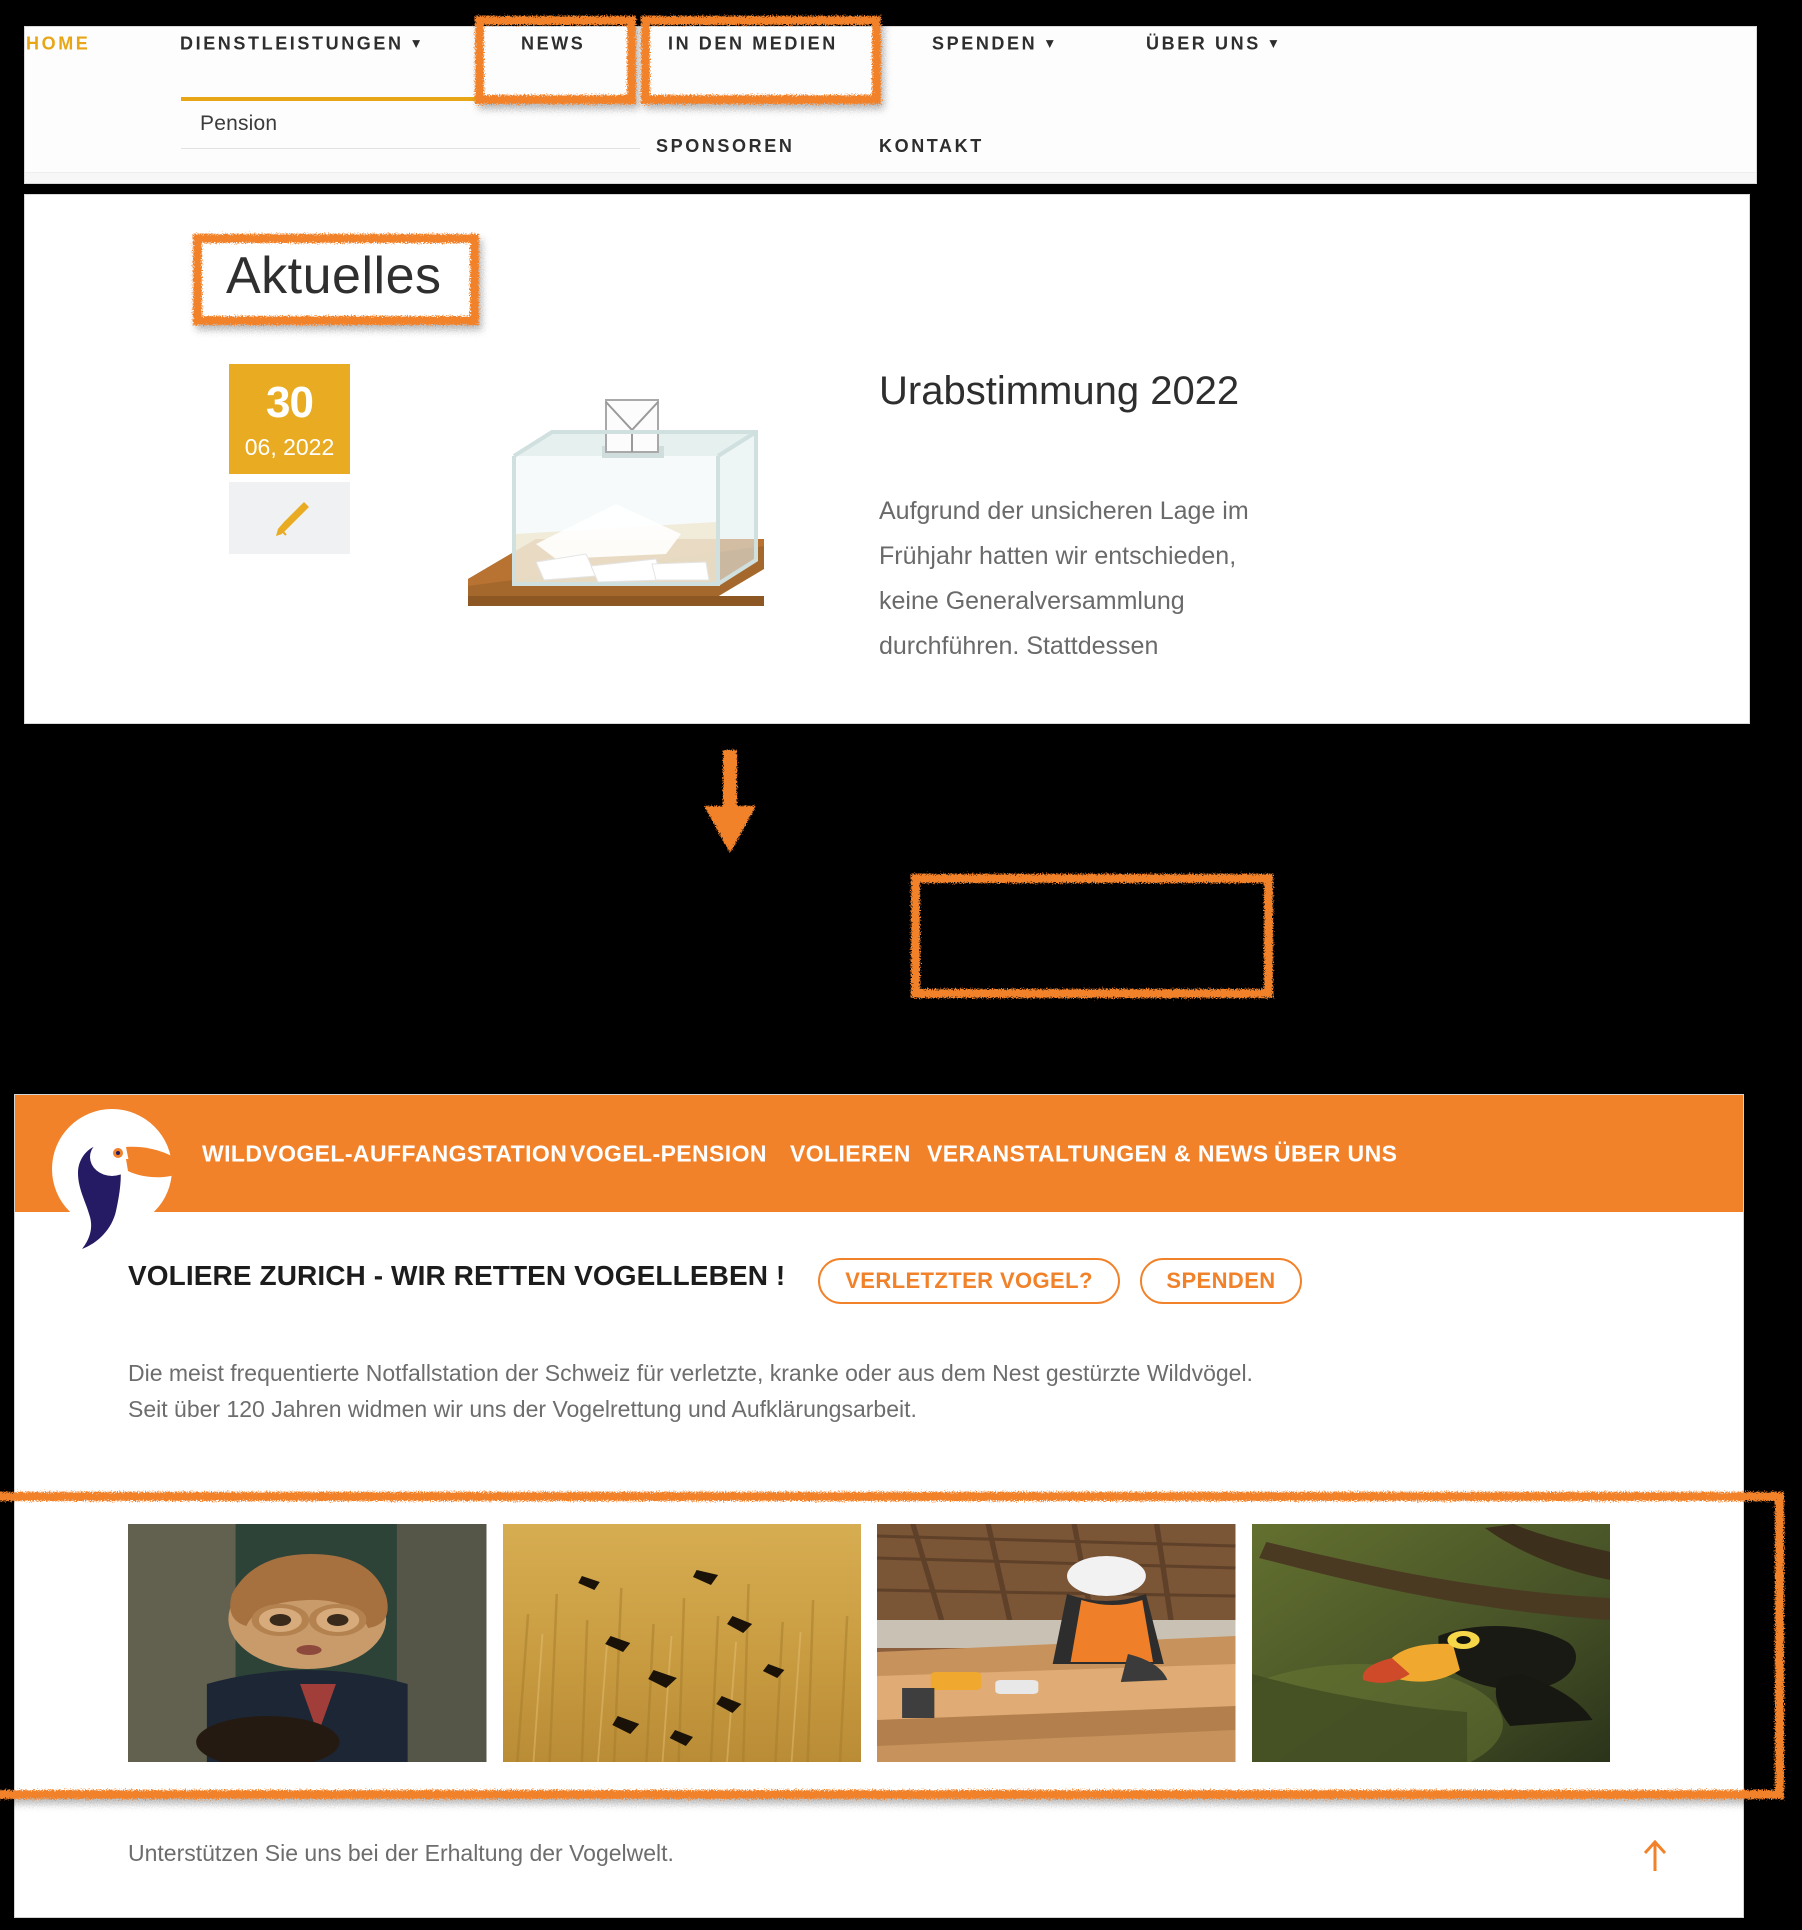 The height and width of the screenshot is (1930, 1802). I want to click on gallery-image-workshop, so click(1056, 1643).